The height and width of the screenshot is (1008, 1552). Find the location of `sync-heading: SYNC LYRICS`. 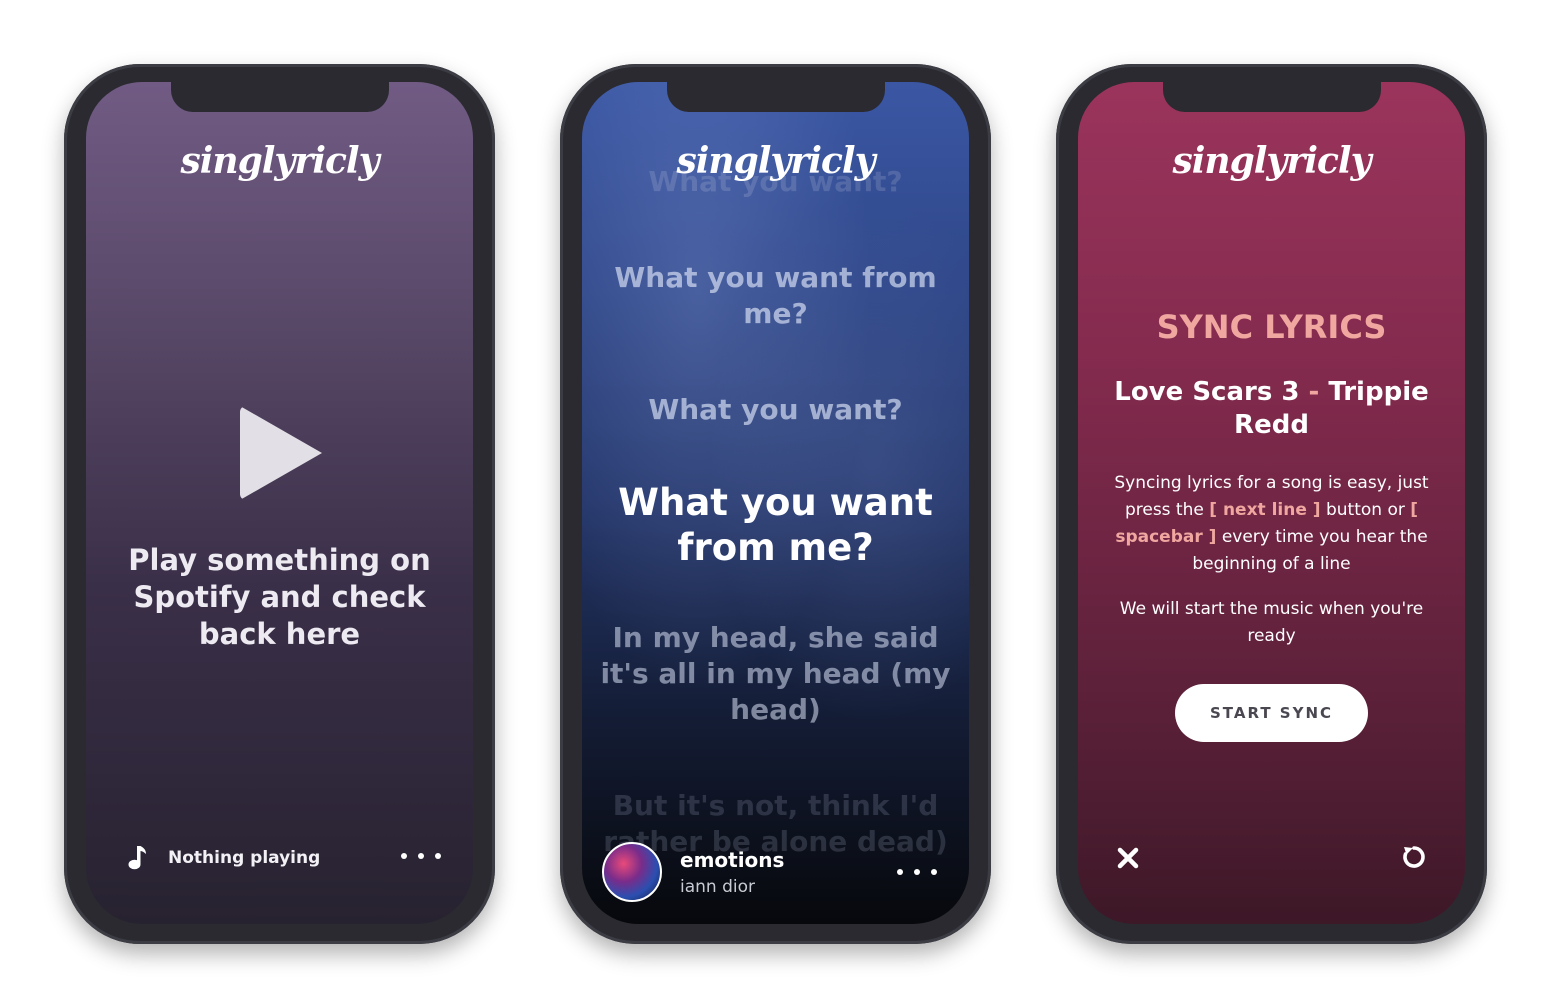

sync-heading: SYNC LYRICS is located at coordinates (1271, 327).